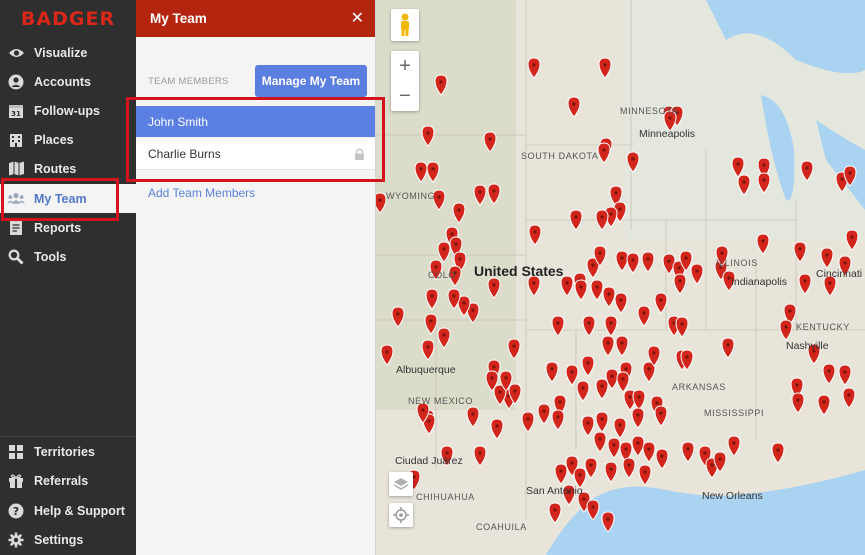  I want to click on sidebar-item-territories: Territories, so click(68, 451).